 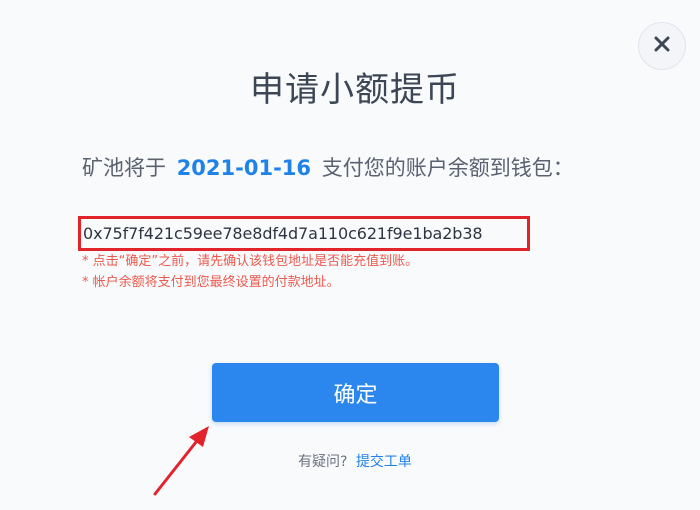 What do you see at coordinates (447, 168) in the screenshot?
I see `payout-info-suffix: 支付您的账户余额到钱包：` at bounding box center [447, 168].